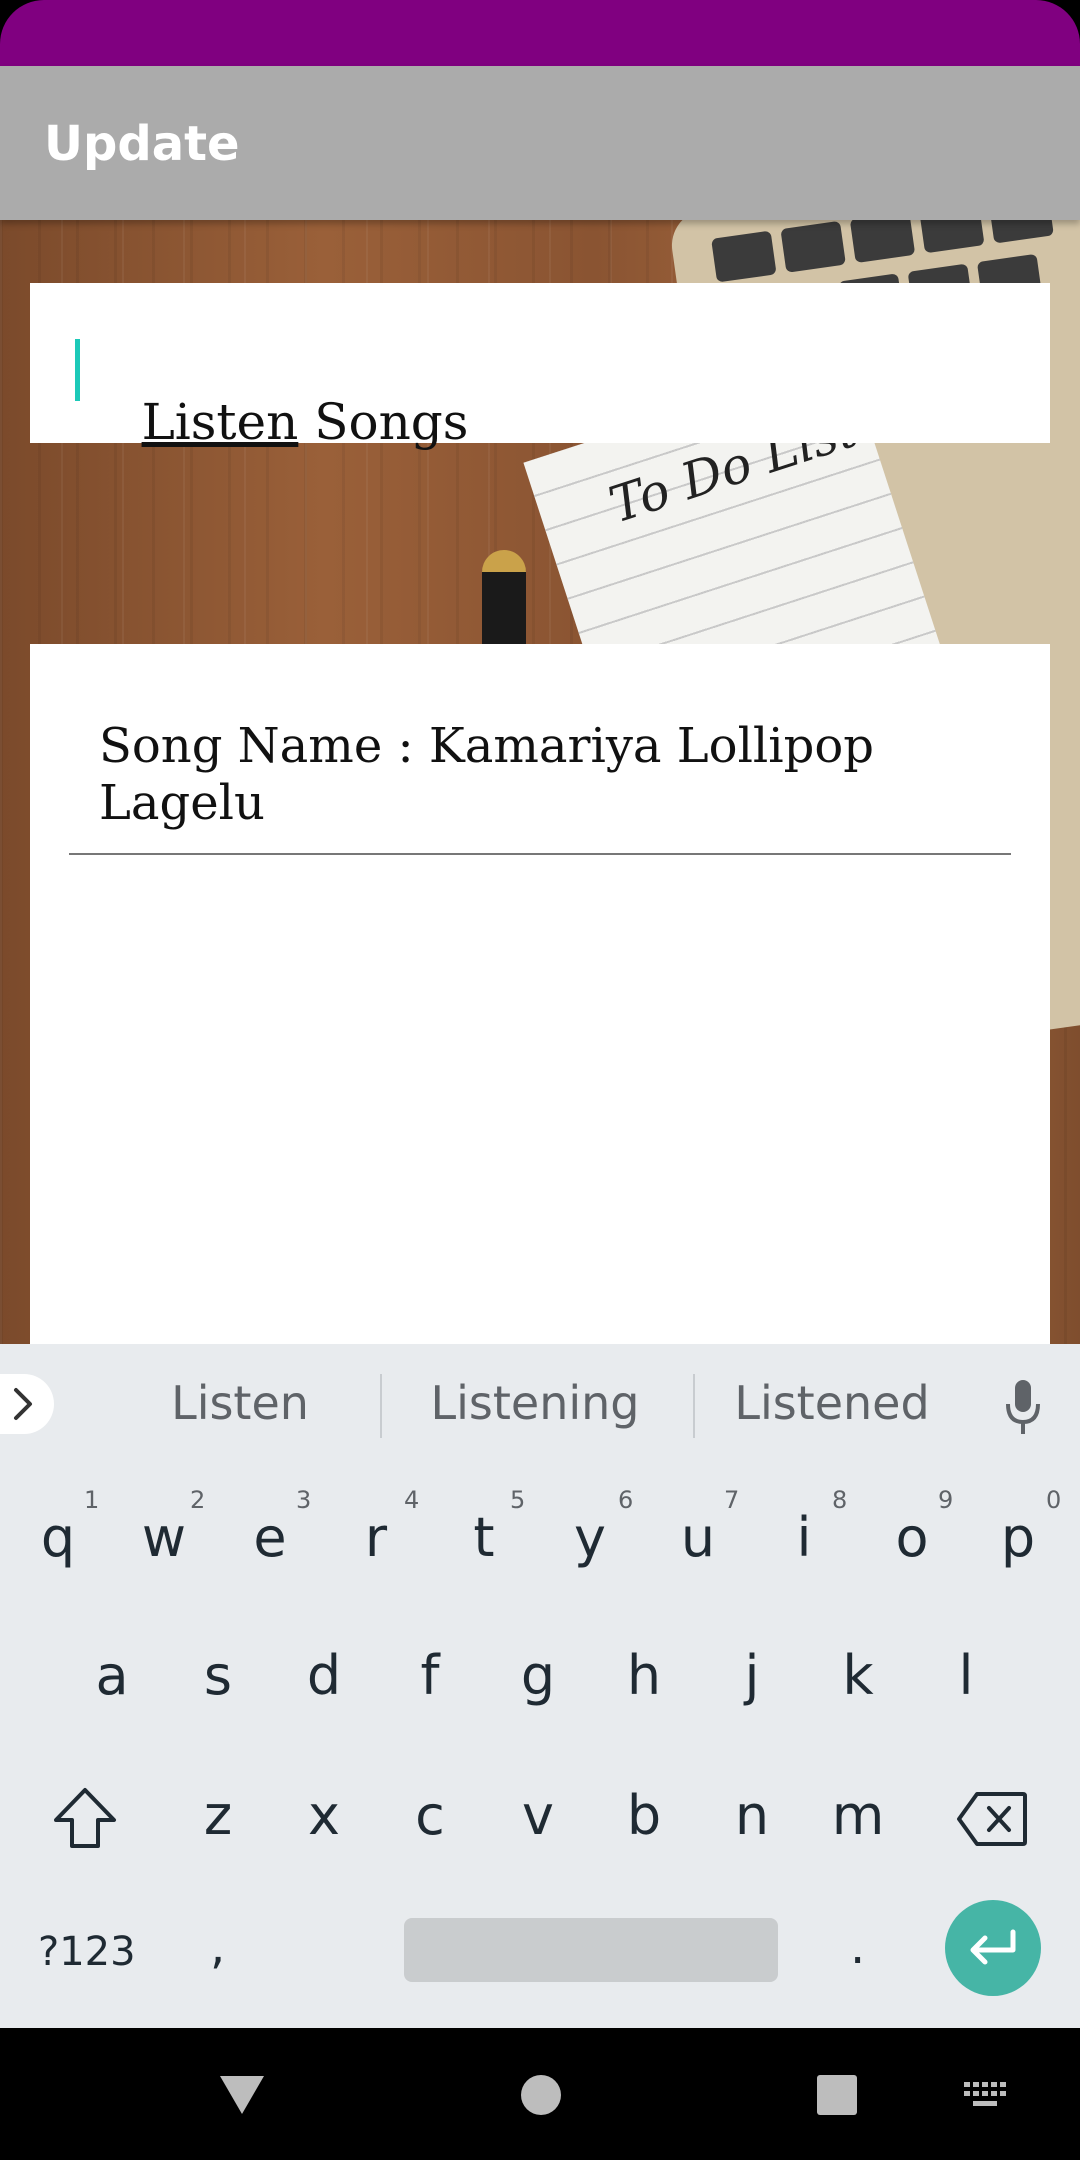 Image resolution: width=1080 pixels, height=2160 pixels. What do you see at coordinates (164, 1537) in the screenshot?
I see `key-w: w` at bounding box center [164, 1537].